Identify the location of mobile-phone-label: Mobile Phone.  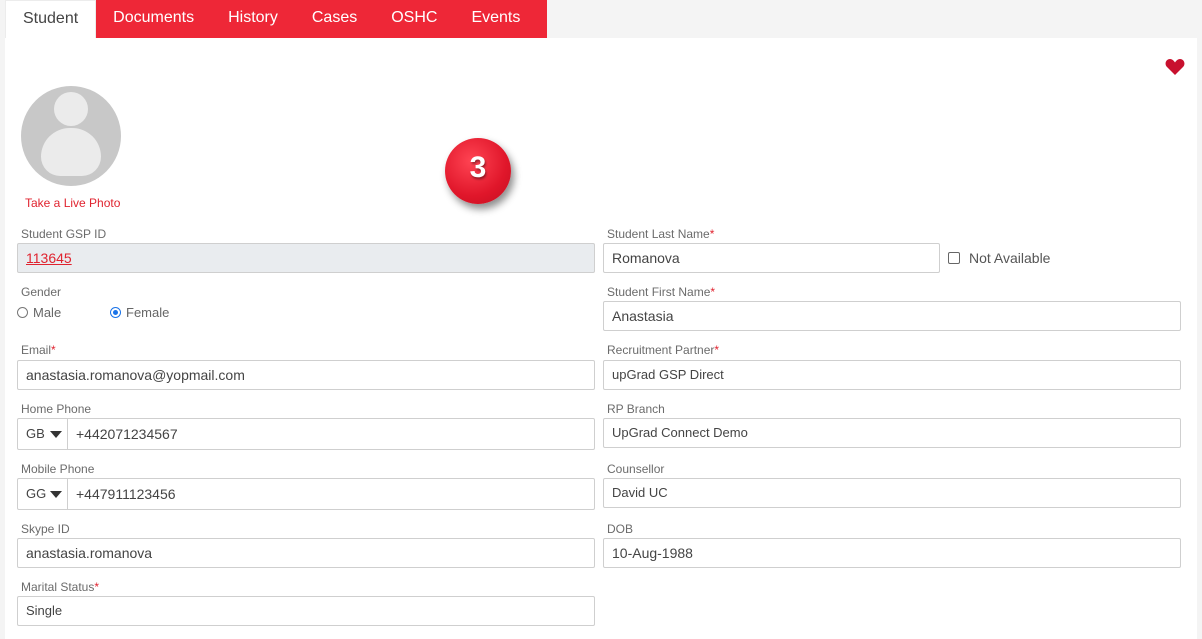
(58, 469).